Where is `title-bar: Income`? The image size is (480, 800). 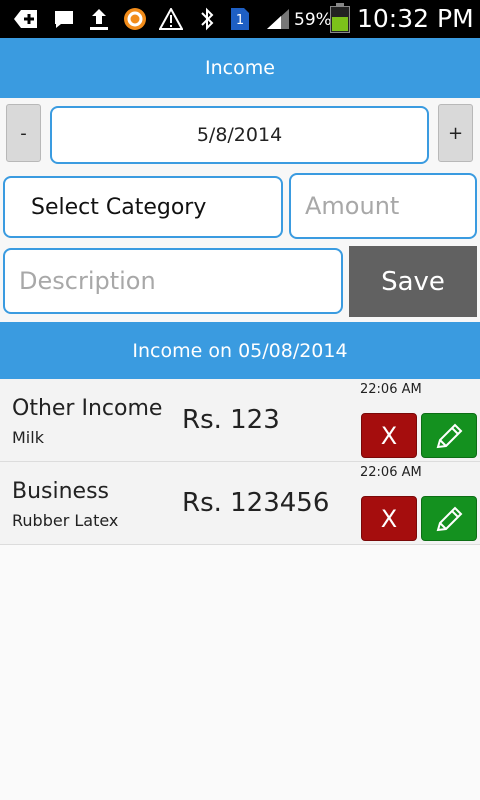 title-bar: Income is located at coordinates (240, 68).